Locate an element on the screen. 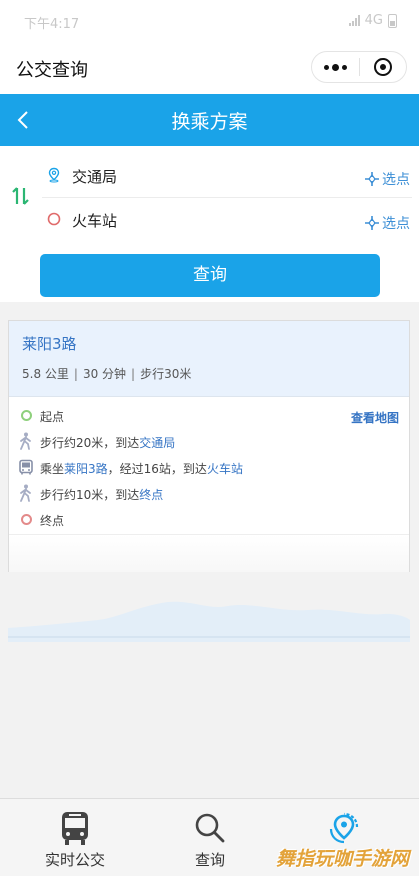 The image size is (419, 876). route-meta: 5.8 公里 | 30 分钟 | 步行30米 is located at coordinates (106, 373).